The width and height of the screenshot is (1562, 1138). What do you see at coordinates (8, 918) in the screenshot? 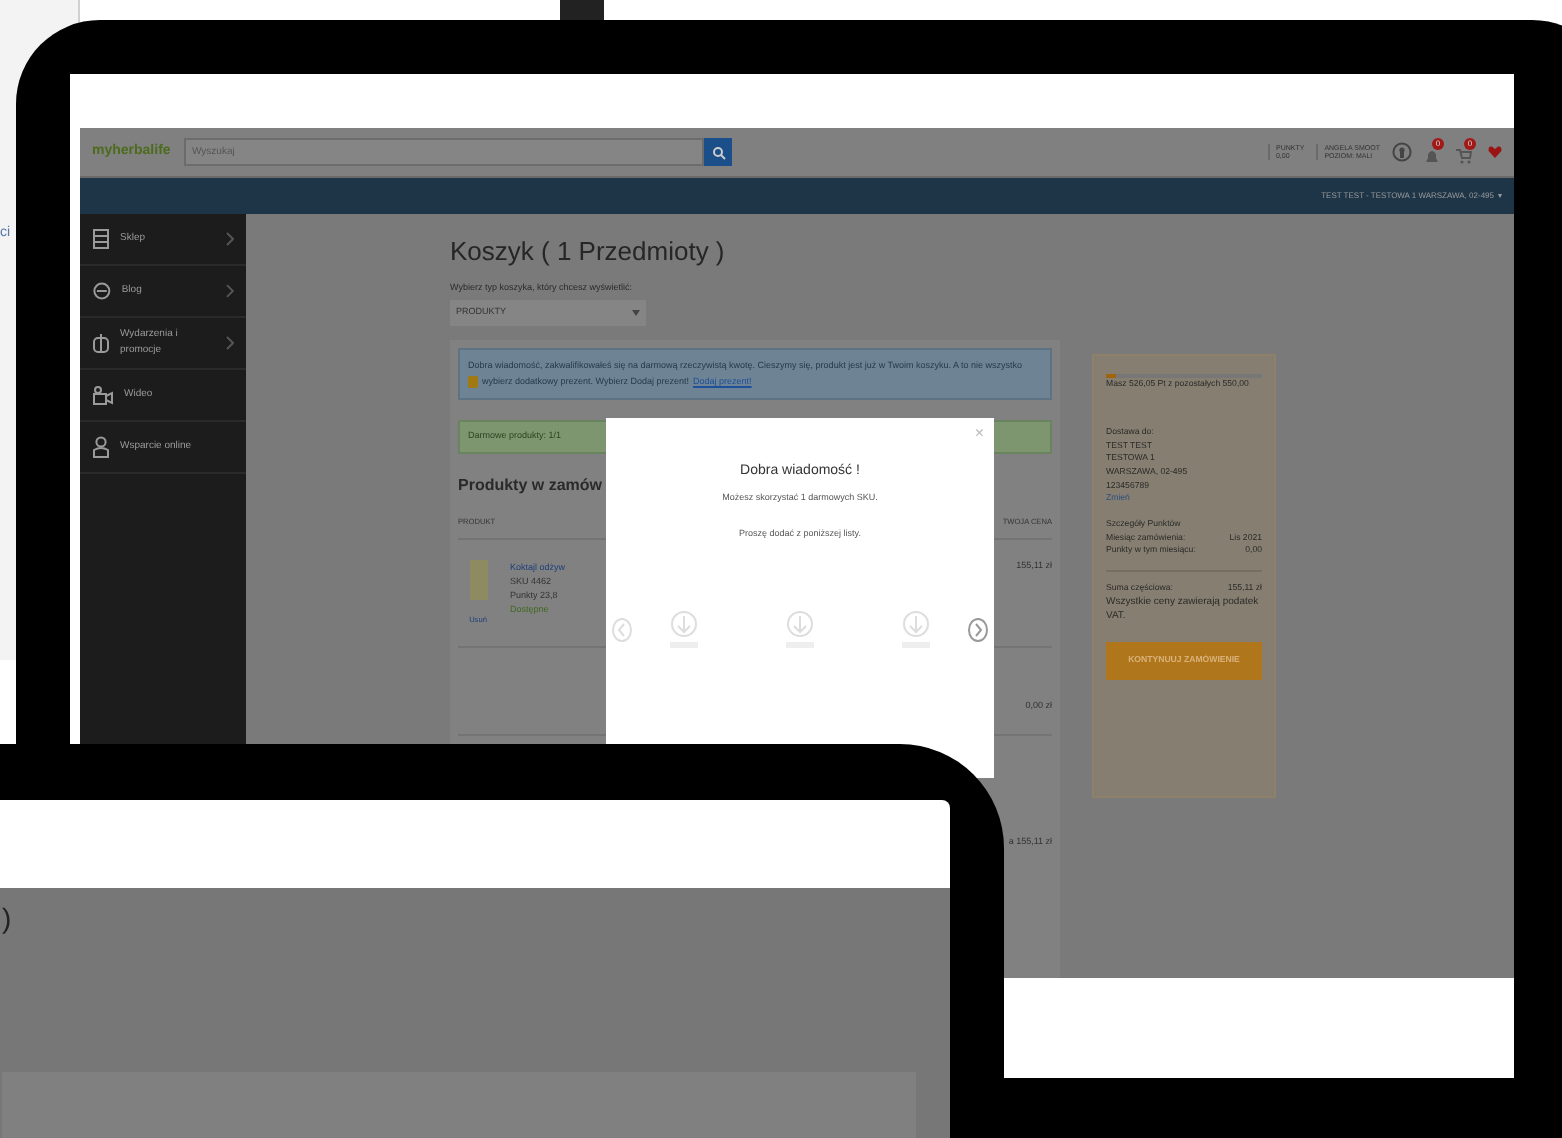
I see `text-fragment: )` at bounding box center [8, 918].